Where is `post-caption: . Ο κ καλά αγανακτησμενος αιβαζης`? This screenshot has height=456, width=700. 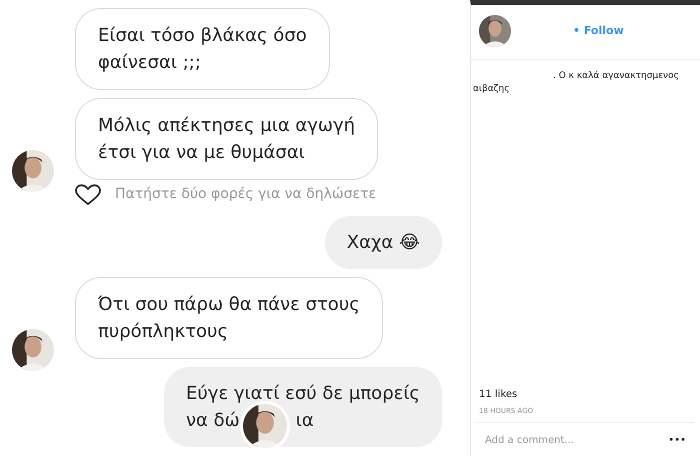
post-caption: . Ο κ καλά αγανακτησμενος αιβαζης is located at coordinates (576, 83).